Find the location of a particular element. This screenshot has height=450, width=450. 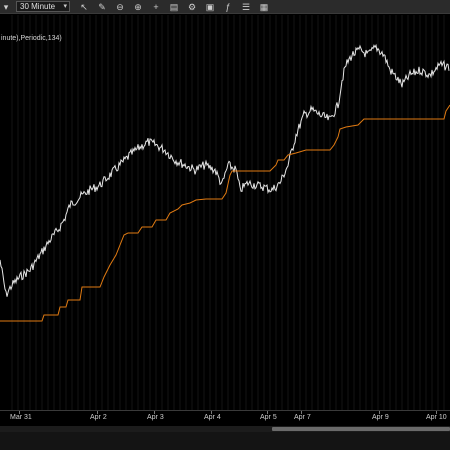

interval-value: 30 Minute is located at coordinates (38, 6).